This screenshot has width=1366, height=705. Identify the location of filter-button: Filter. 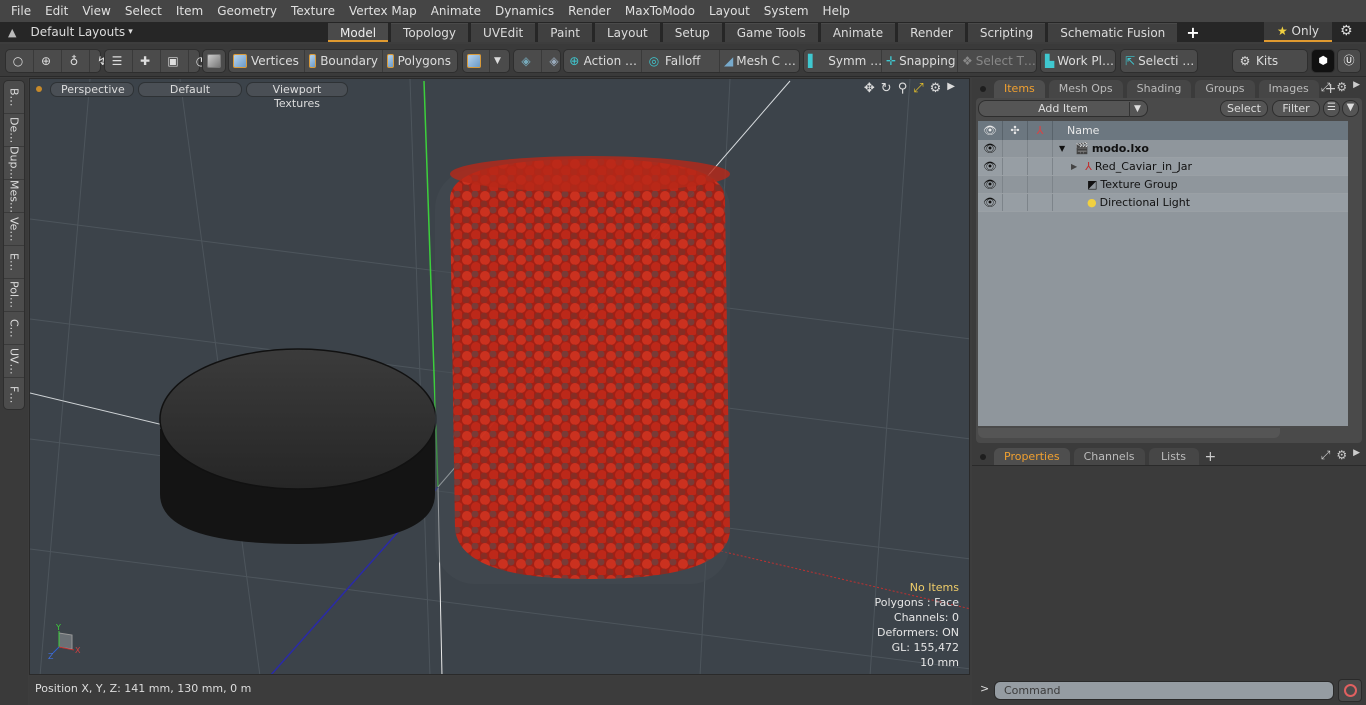
(1296, 108).